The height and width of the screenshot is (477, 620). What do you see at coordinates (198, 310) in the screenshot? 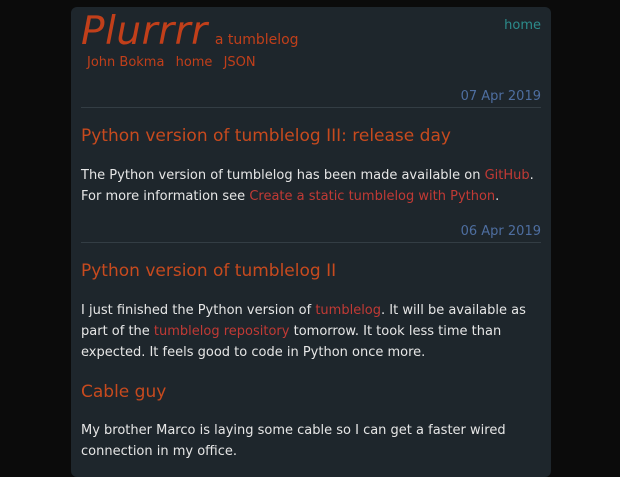
I see `post-text: I just finished the Python version of` at bounding box center [198, 310].